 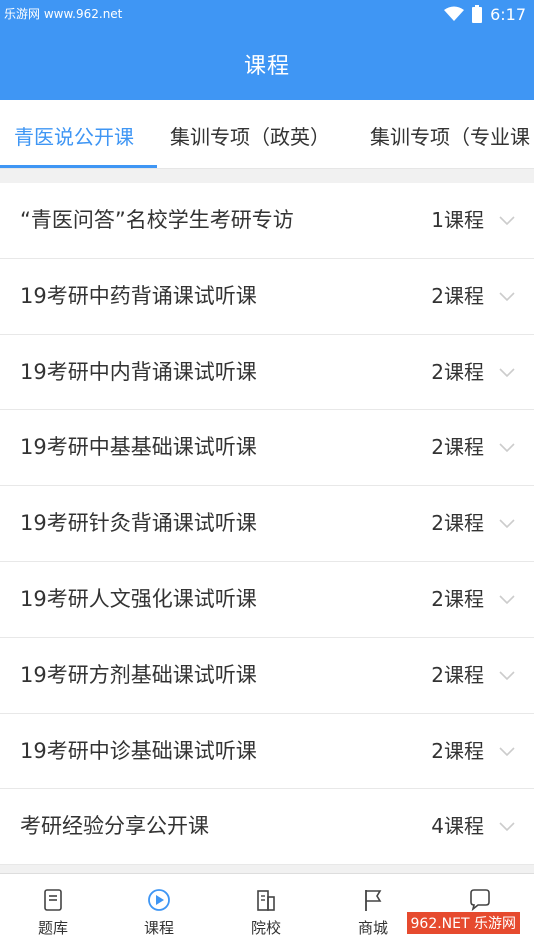 I want to click on course-title: 19考研人文强化课试听课, so click(x=138, y=598).